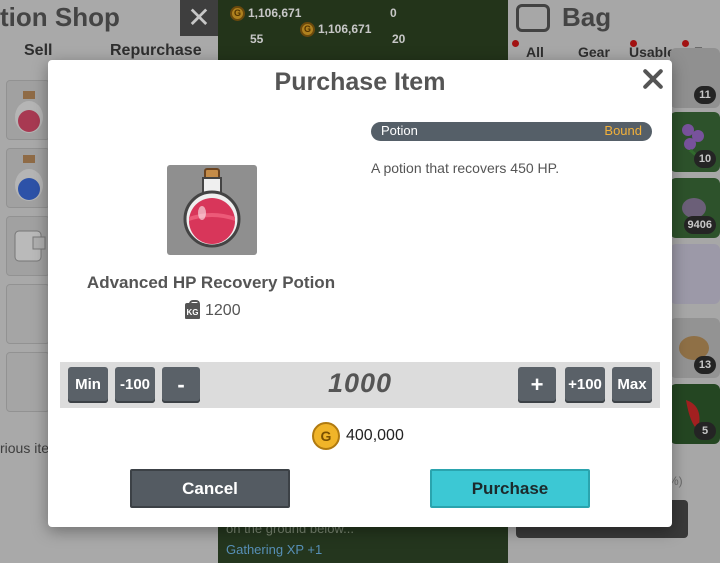  Describe the element at coordinates (510, 488) in the screenshot. I see `purchase-button: Purchase` at that location.